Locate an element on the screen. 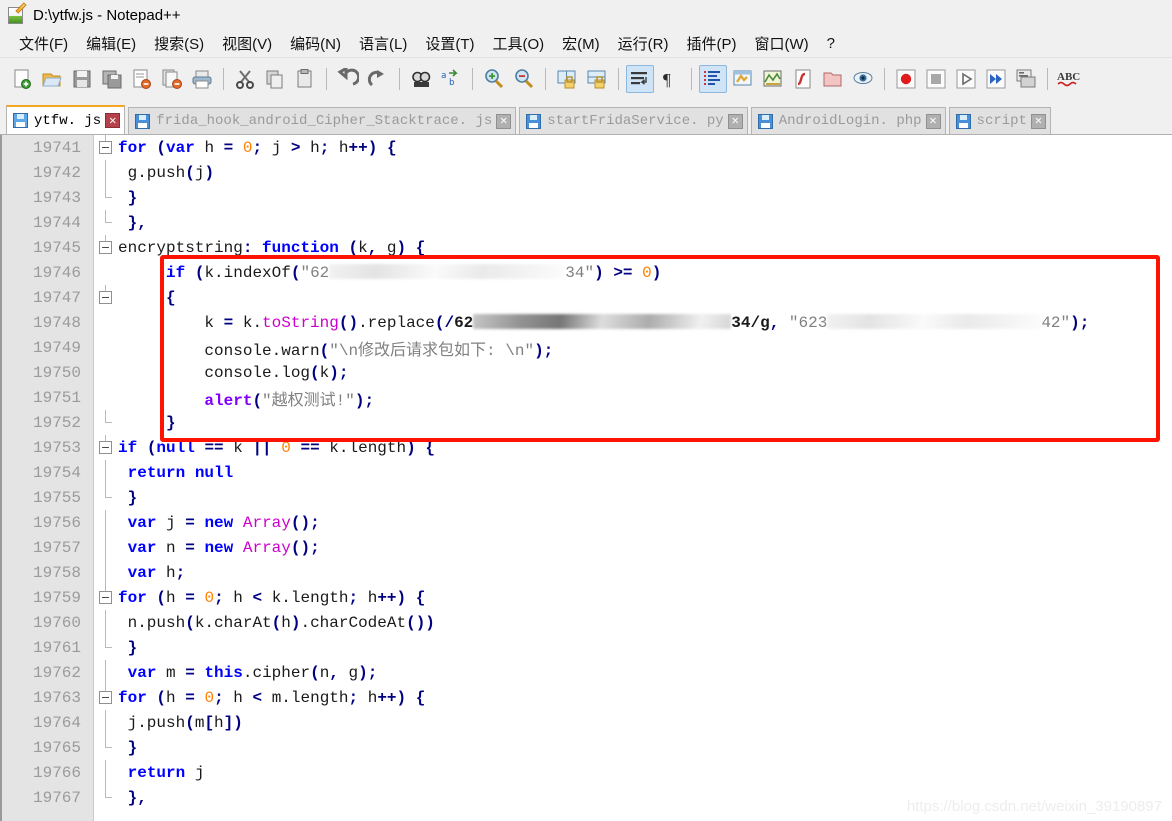 This screenshot has height=821, width=1172. code-line: 19747 { is located at coordinates (586, 297).